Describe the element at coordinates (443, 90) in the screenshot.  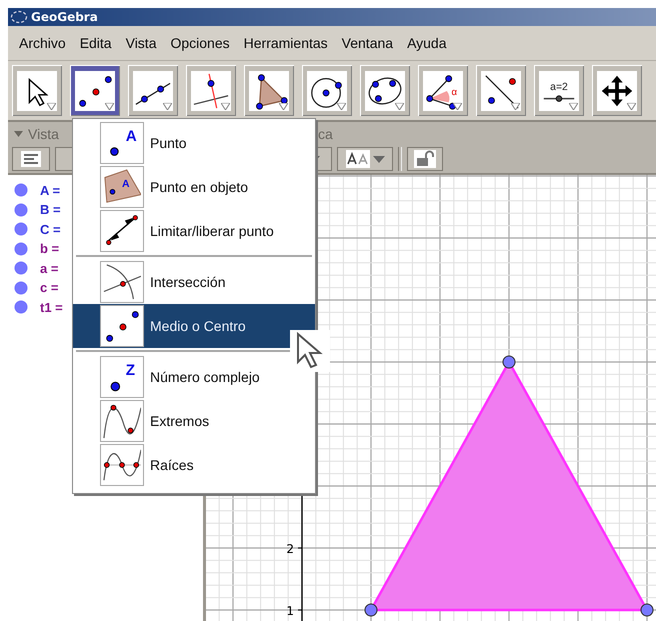
I see `tool-button: α` at that location.